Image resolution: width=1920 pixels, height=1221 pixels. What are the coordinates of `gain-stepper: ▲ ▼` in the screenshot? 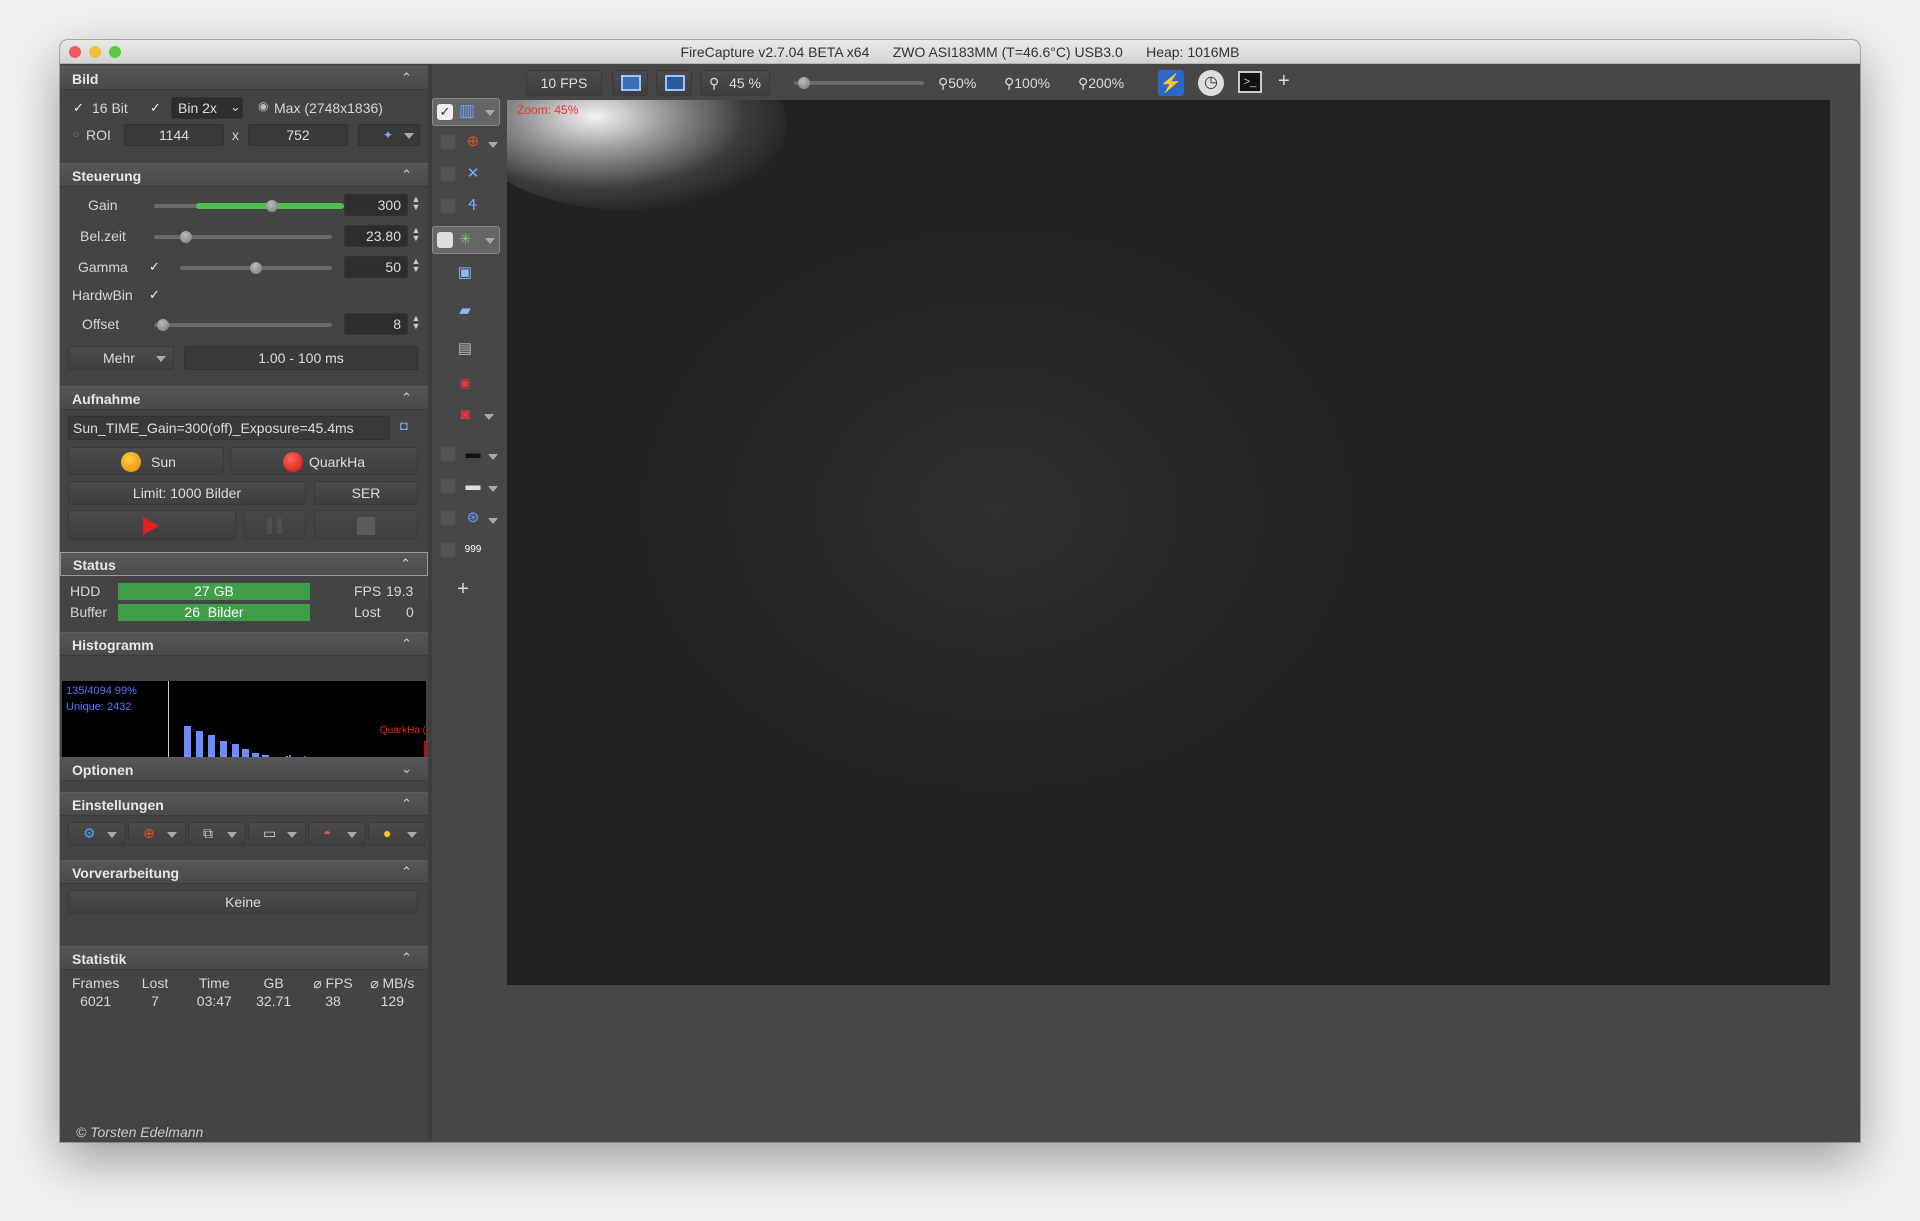 It's located at (416, 203).